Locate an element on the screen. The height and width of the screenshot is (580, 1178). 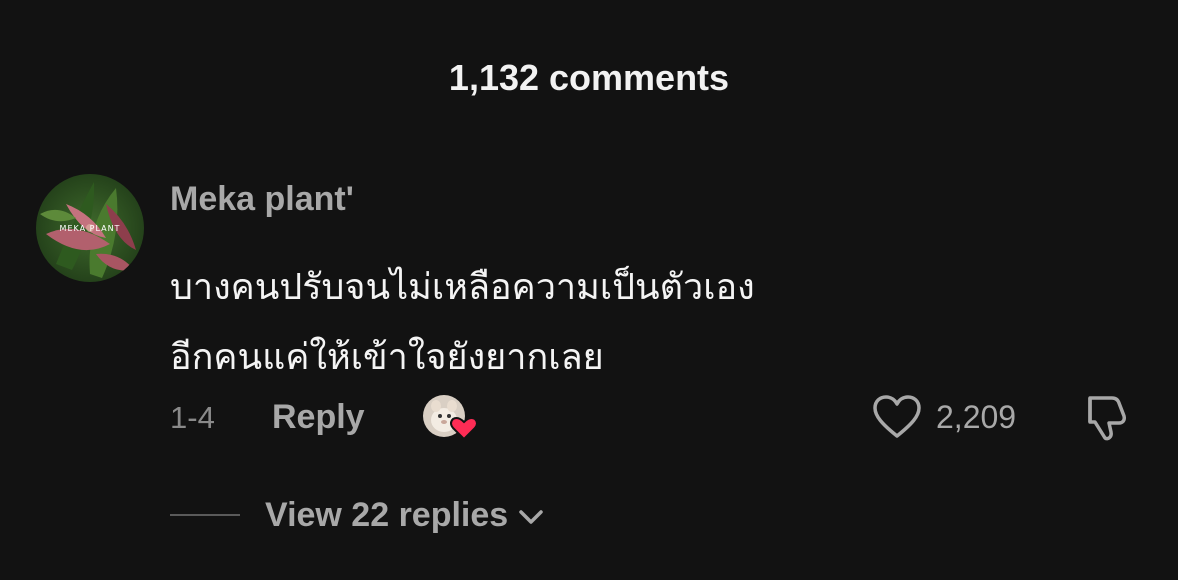
creator-liked-heart-icon is located at coordinates (450, 418).